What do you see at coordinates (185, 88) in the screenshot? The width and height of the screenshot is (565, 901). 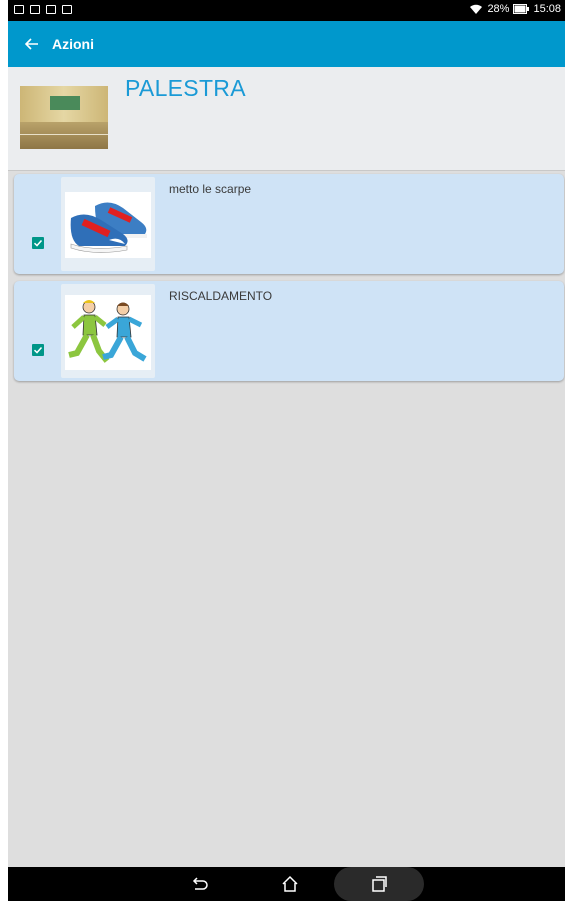 I see `place-title: PALESTRA` at bounding box center [185, 88].